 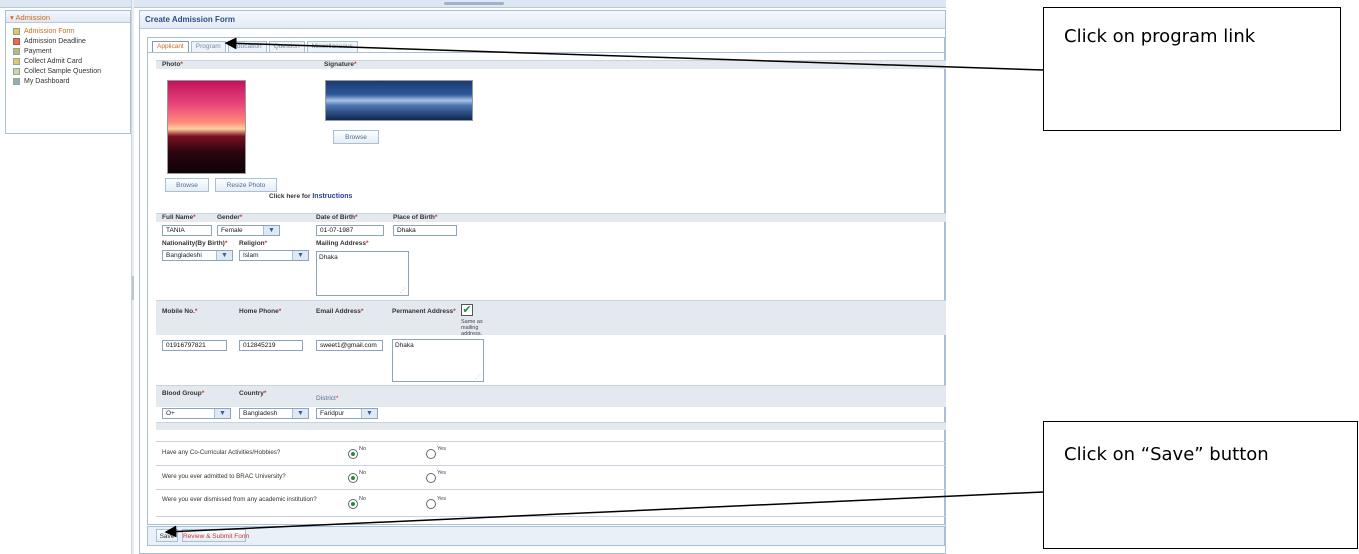 I want to click on gender-label: Gender*, so click(x=230, y=217).